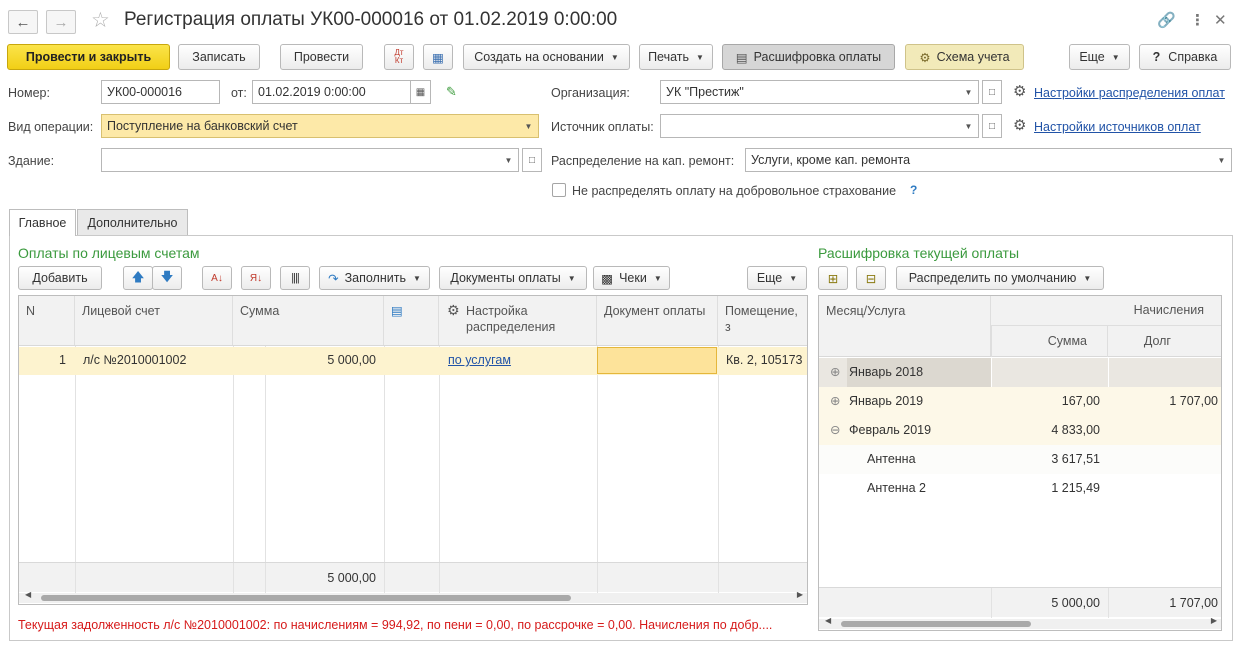 The image size is (1238, 646). I want to click on payment-source-field, so click(810, 126).